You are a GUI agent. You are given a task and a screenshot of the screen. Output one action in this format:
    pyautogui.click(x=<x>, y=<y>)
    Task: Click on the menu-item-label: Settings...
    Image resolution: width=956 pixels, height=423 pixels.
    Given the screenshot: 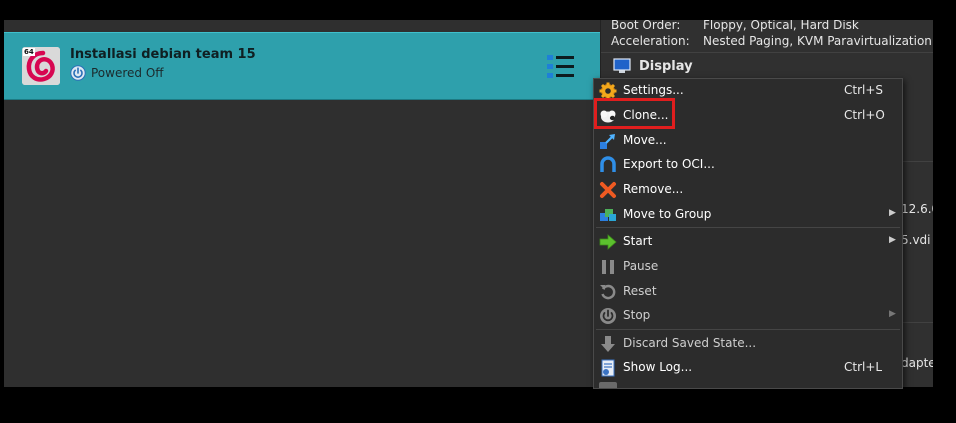 What is the action you would take?
    pyautogui.click(x=653, y=90)
    